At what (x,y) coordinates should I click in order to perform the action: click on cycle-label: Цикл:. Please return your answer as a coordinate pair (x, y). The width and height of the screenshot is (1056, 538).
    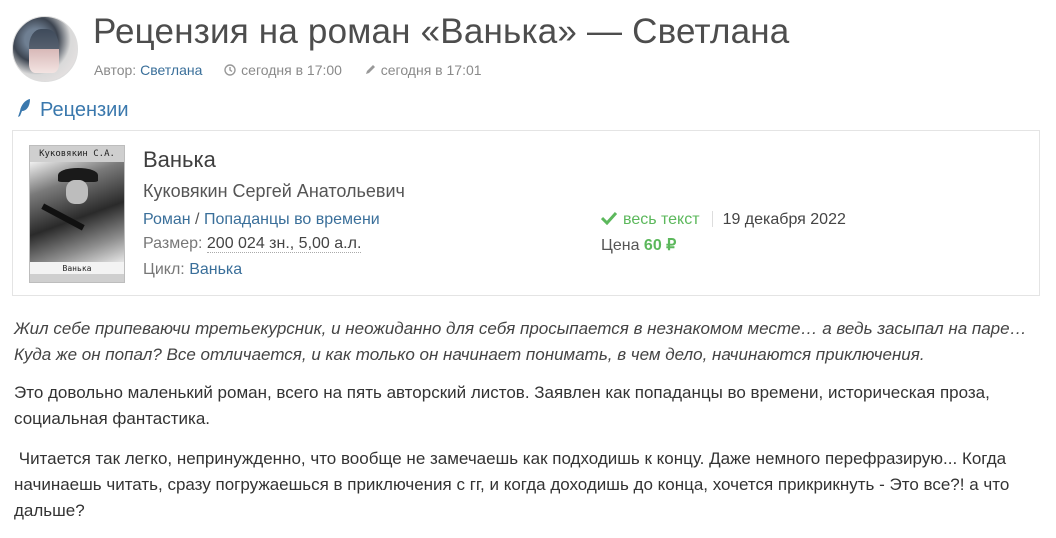
    Looking at the image, I should click on (164, 269).